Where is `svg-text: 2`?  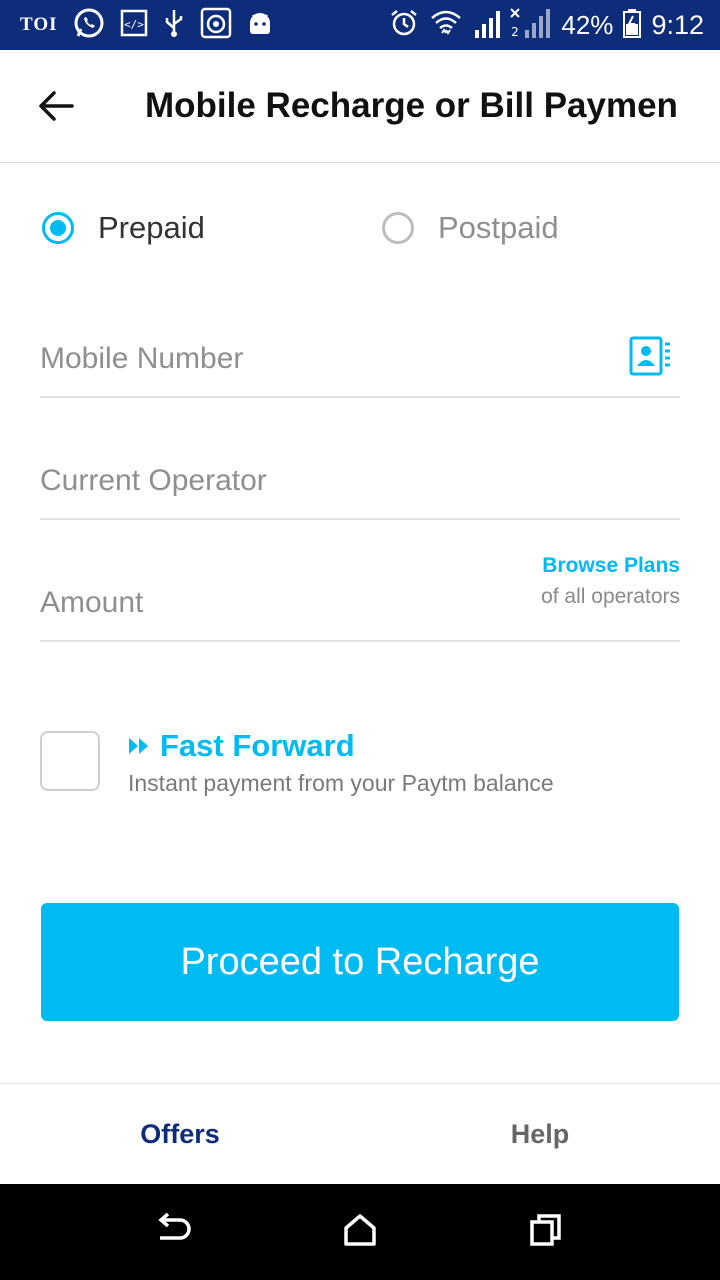 svg-text: 2 is located at coordinates (516, 32).